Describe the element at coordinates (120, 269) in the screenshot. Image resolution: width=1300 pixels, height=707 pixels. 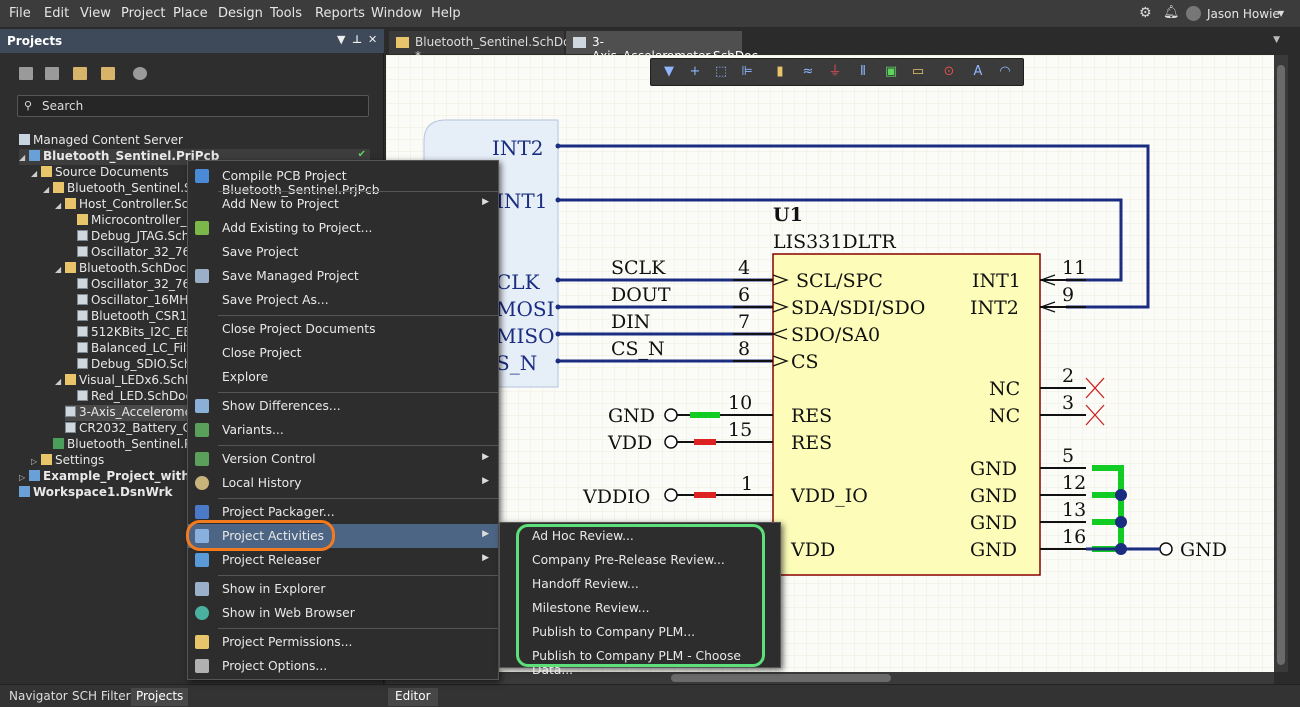
I see `tree-item: ◢ Bluetooth.SchDoc` at that location.